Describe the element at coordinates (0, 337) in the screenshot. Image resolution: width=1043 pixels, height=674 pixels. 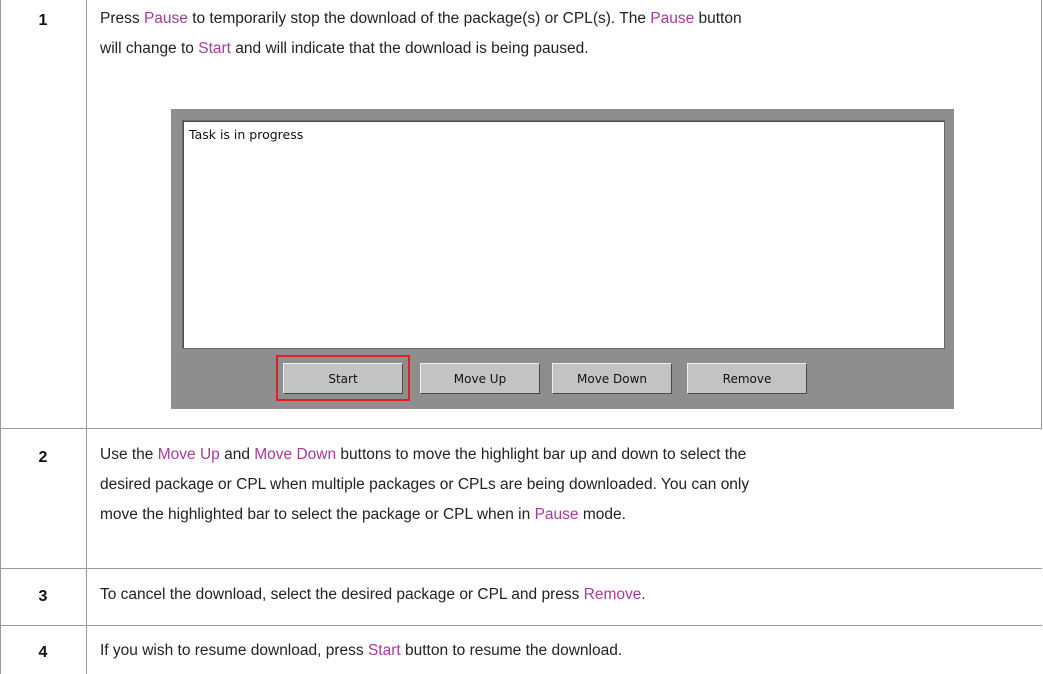
I see `table-left-border` at that location.